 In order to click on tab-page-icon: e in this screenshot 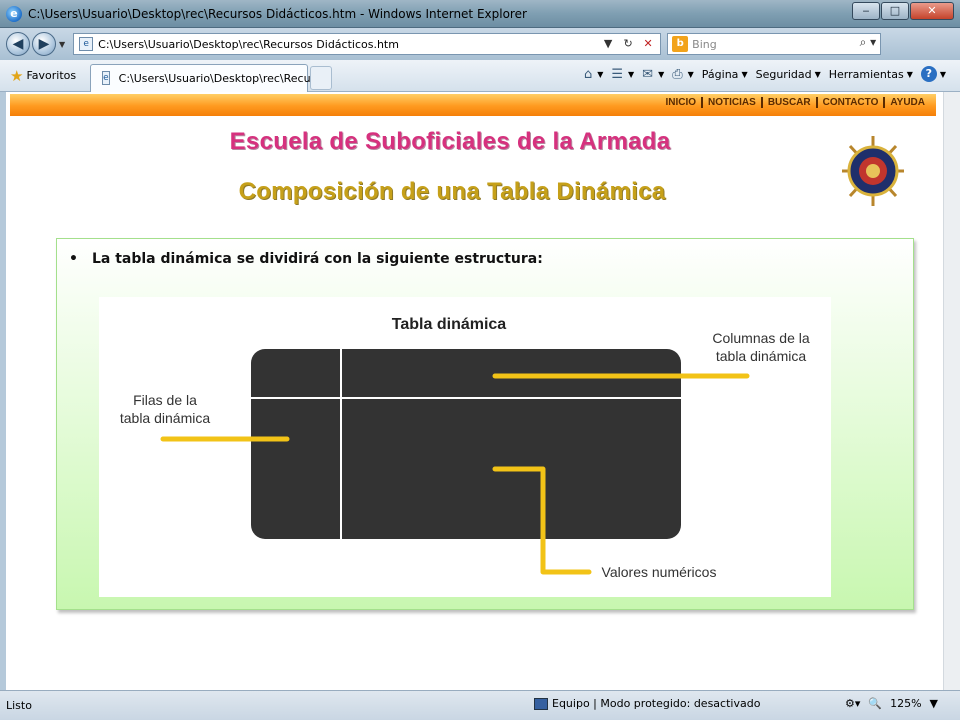, I will do `click(106, 78)`.